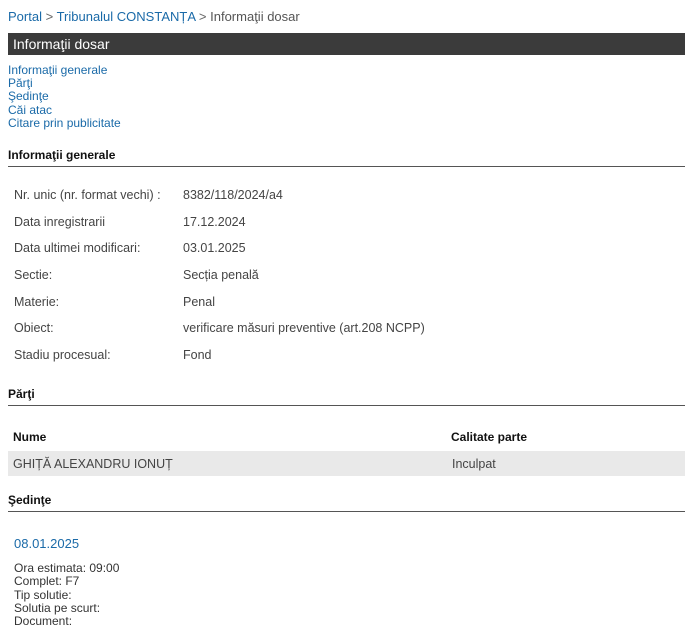 The height and width of the screenshot is (639, 700). Describe the element at coordinates (474, 464) in the screenshot. I see `party-role: Inculpat` at that location.